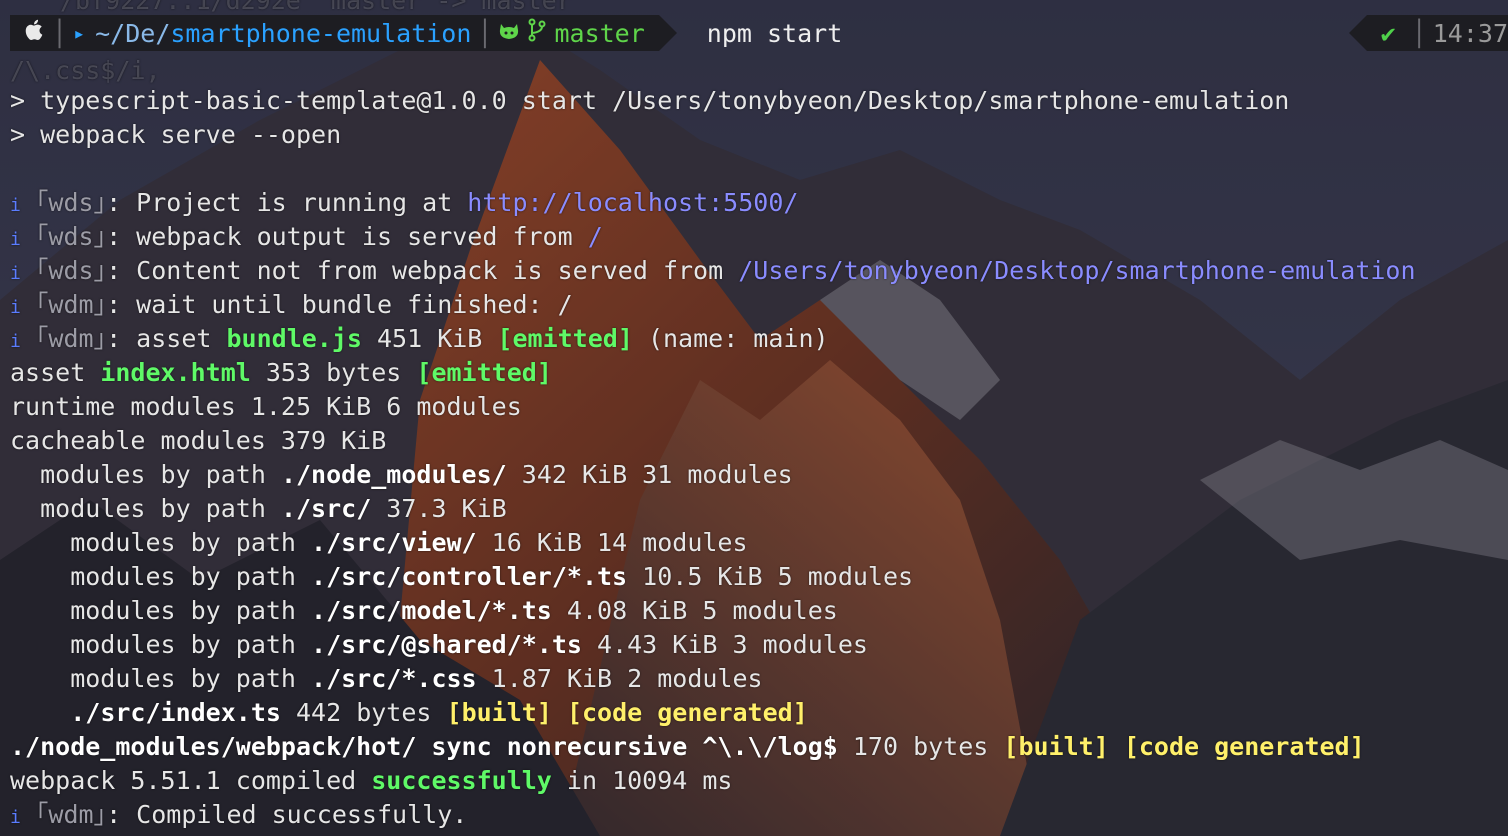 This screenshot has height=836, width=1508. What do you see at coordinates (85, 70) in the screenshot?
I see `scrollback-ghost-line: /\.css$/i,` at bounding box center [85, 70].